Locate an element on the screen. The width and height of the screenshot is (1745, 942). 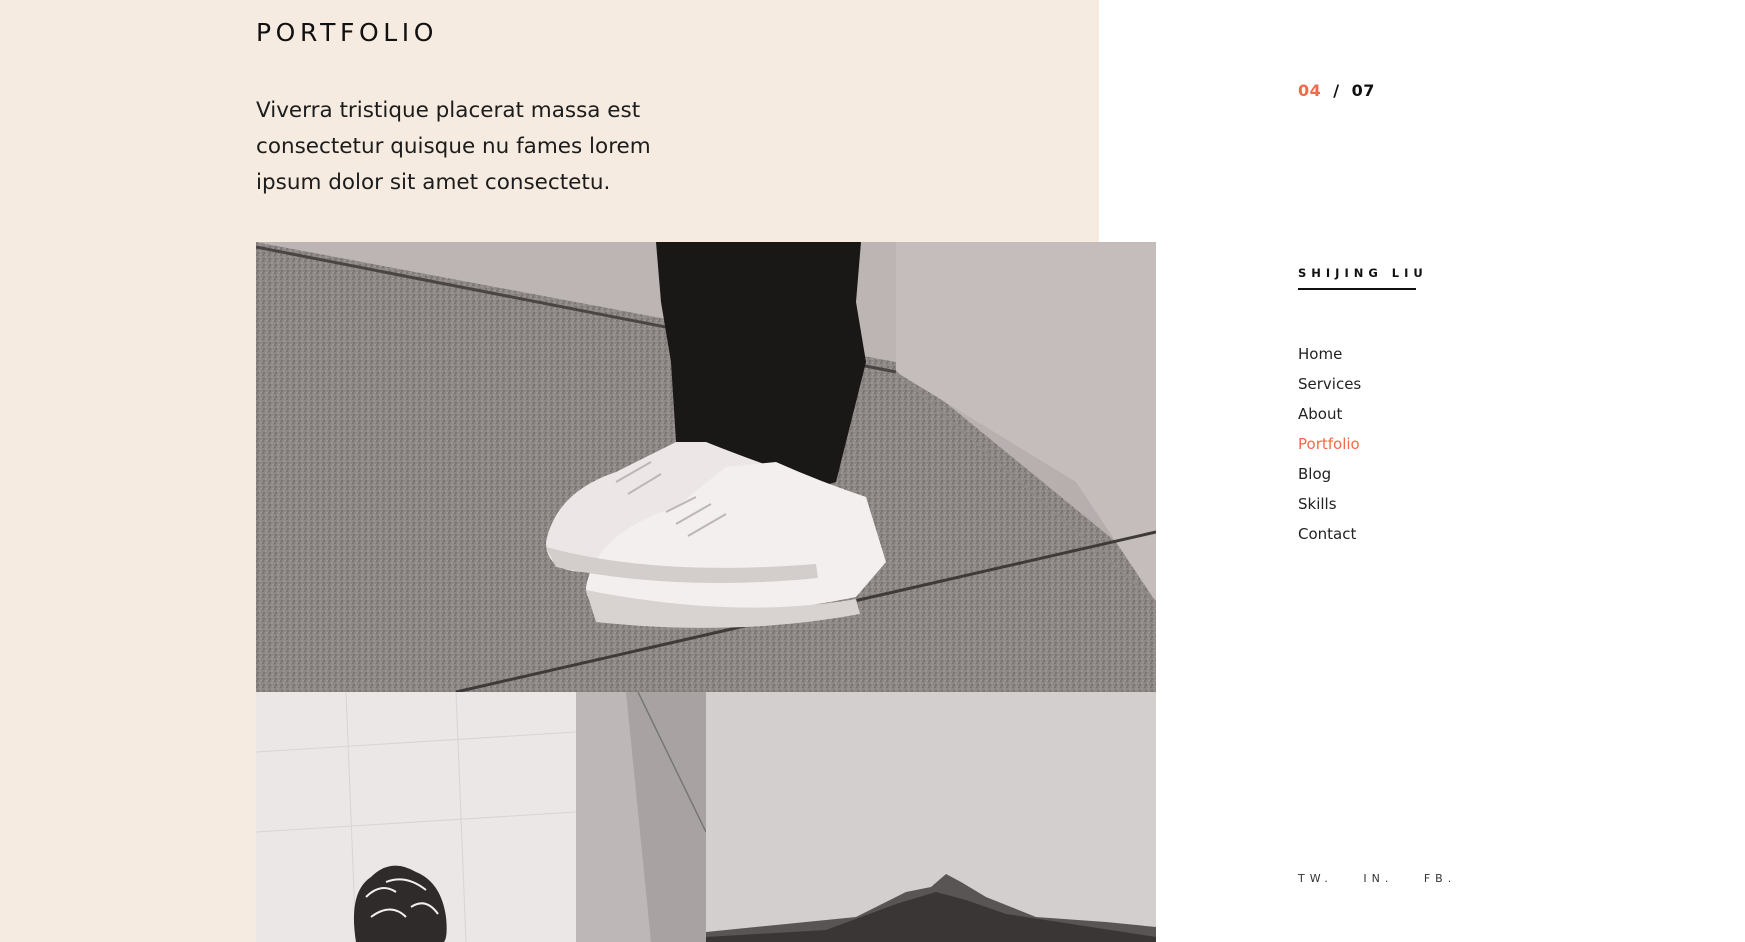
nav-item-skills: Skills is located at coordinates (1329, 509).